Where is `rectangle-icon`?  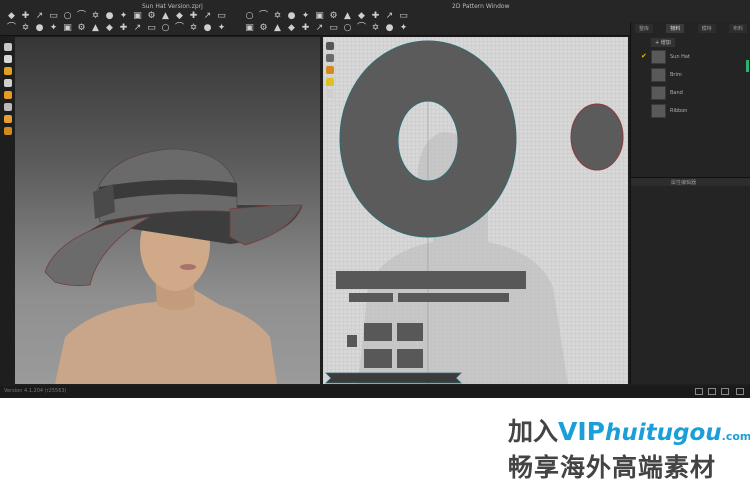
rectangle-icon is located at coordinates (330, 58).